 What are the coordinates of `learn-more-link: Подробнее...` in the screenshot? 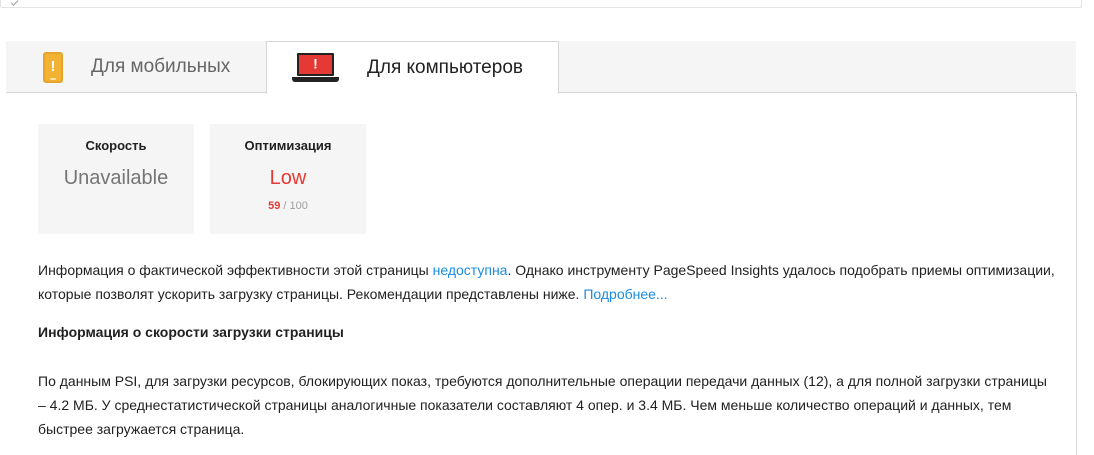 It's located at (625, 294).